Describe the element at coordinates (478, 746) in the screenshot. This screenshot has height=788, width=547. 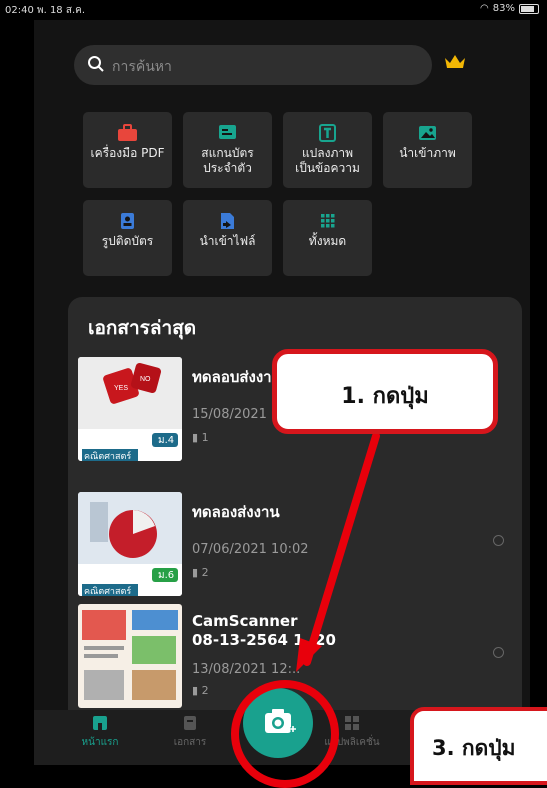
I see `annotation-step-3: 3. กดปุ่ม` at that location.